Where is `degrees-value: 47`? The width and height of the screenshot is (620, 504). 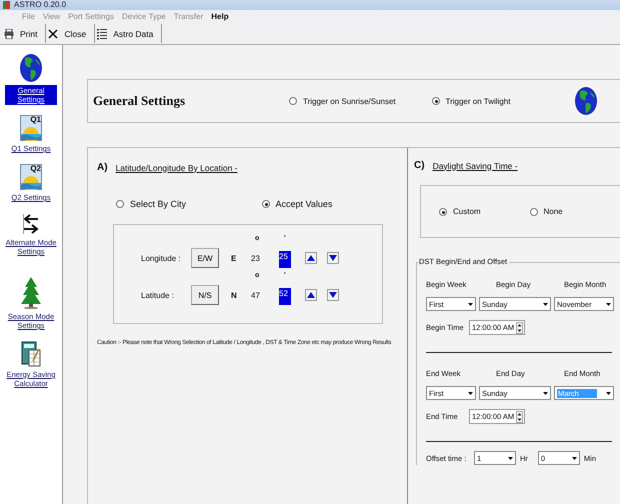 degrees-value: 47 is located at coordinates (256, 295).